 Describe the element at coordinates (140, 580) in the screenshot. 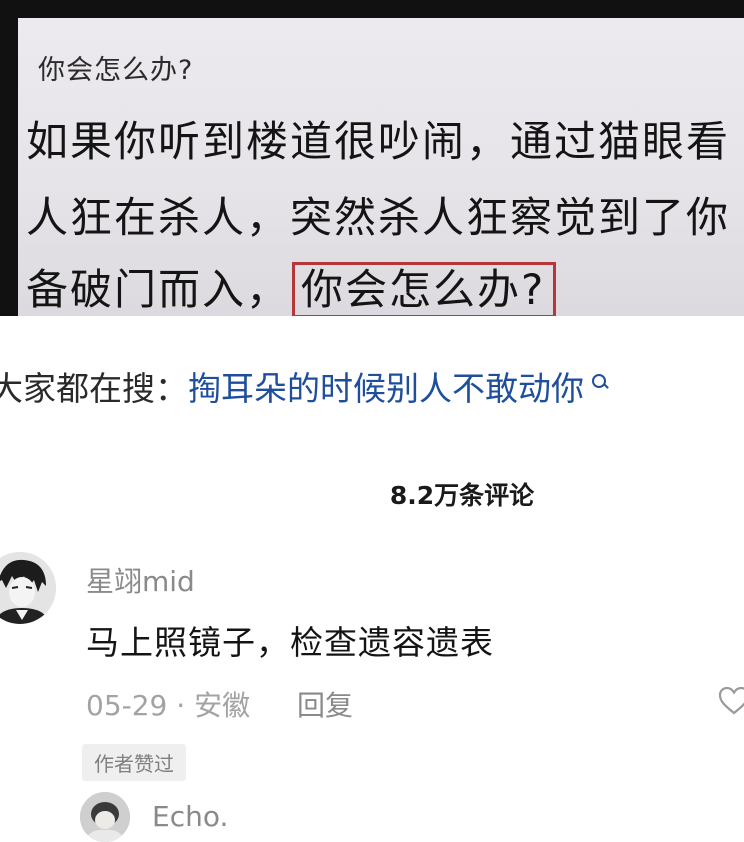

I see `comment-username: 星翊mid` at that location.